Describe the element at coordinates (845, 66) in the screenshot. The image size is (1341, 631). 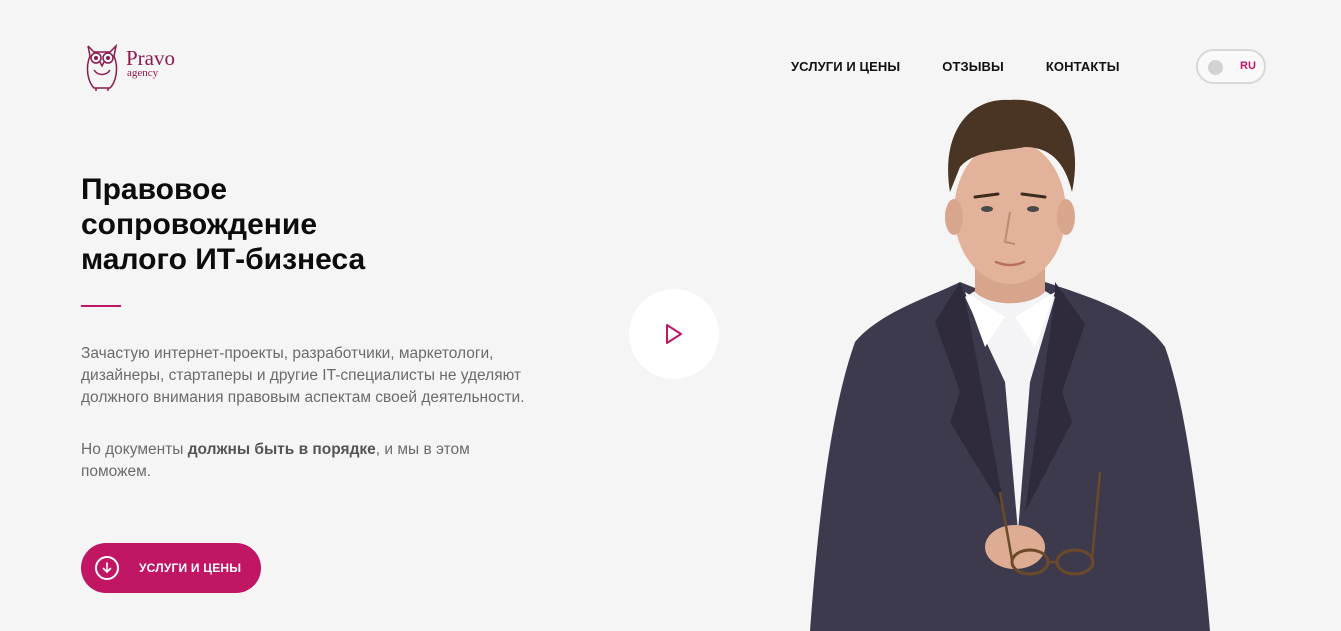
I see `nav-item-services: УСЛУГИ И ЦЕНЫ` at that location.